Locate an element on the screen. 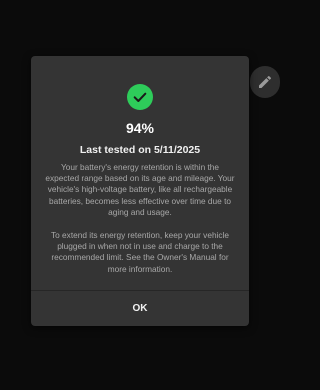  pencil-icon is located at coordinates (265, 81).